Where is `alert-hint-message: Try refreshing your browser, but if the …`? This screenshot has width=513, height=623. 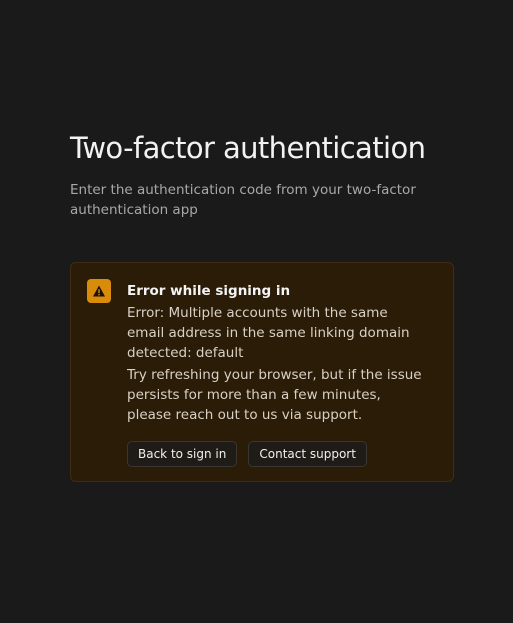 alert-hint-message: Try refreshing your browser, but if the … is located at coordinates (274, 395).